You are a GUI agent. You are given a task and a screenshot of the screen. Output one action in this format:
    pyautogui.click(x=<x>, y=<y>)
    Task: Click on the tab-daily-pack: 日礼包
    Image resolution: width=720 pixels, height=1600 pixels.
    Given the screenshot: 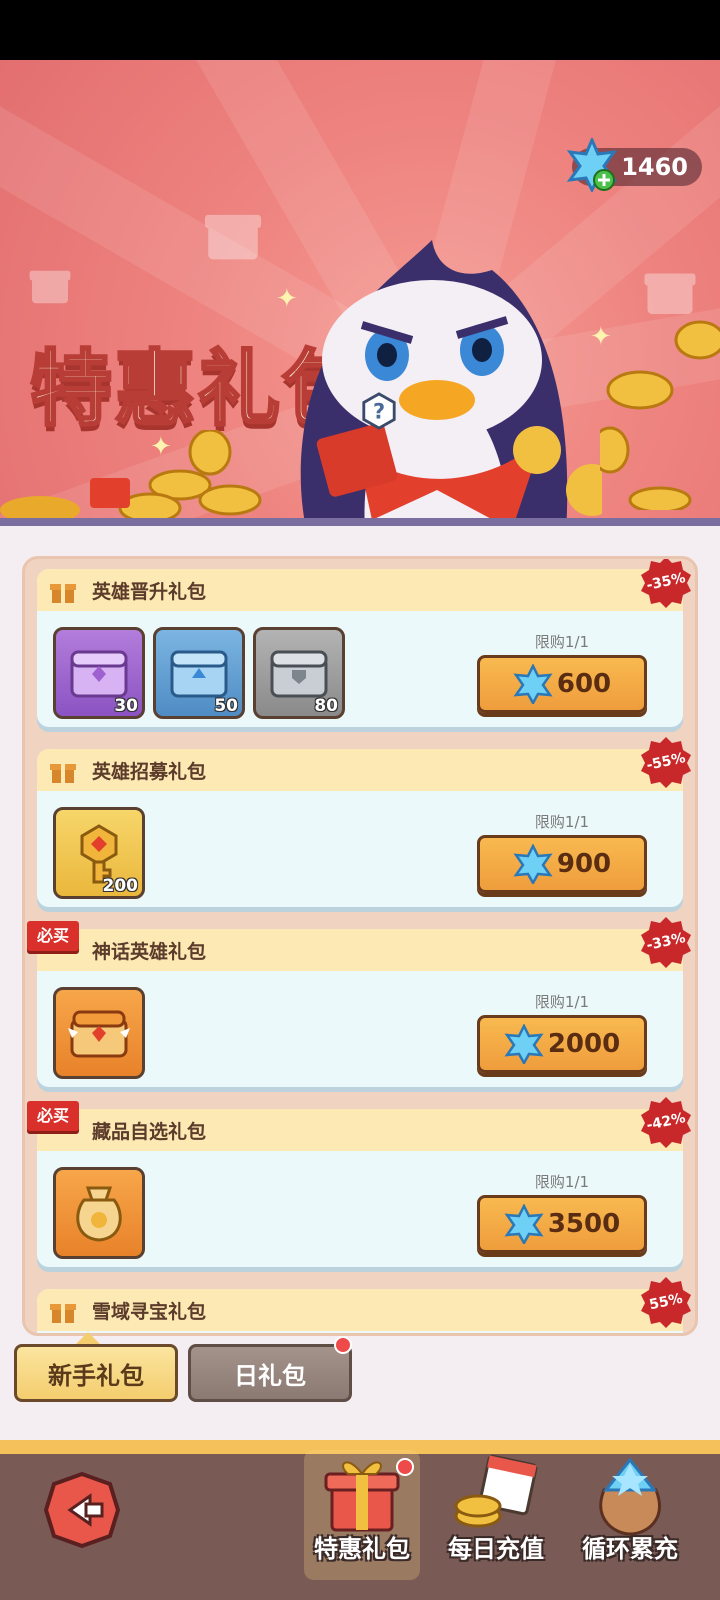 What is the action you would take?
    pyautogui.click(x=270, y=1373)
    